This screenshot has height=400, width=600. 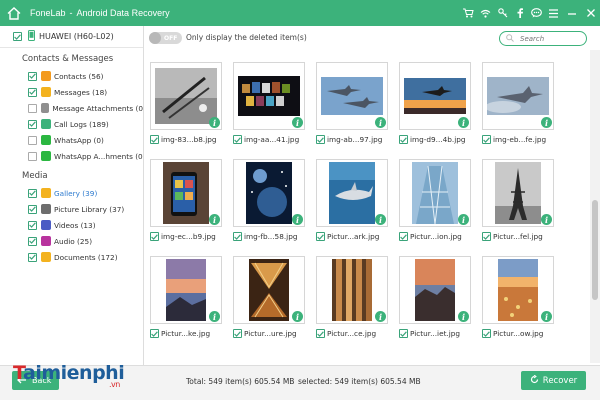 I want to click on sidebar-item: Contacts (56), so click(x=71, y=76).